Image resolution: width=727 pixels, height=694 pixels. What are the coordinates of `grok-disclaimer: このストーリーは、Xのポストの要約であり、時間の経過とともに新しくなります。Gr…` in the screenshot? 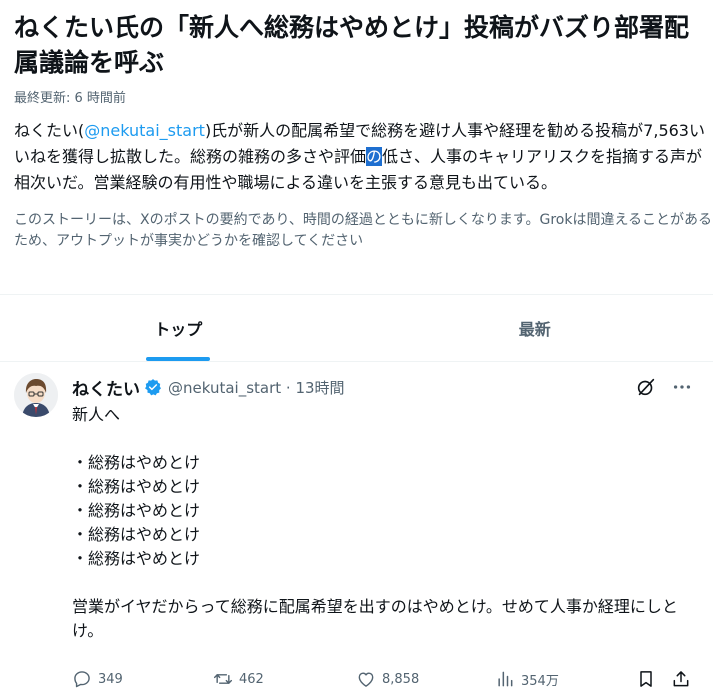 It's located at (363, 230).